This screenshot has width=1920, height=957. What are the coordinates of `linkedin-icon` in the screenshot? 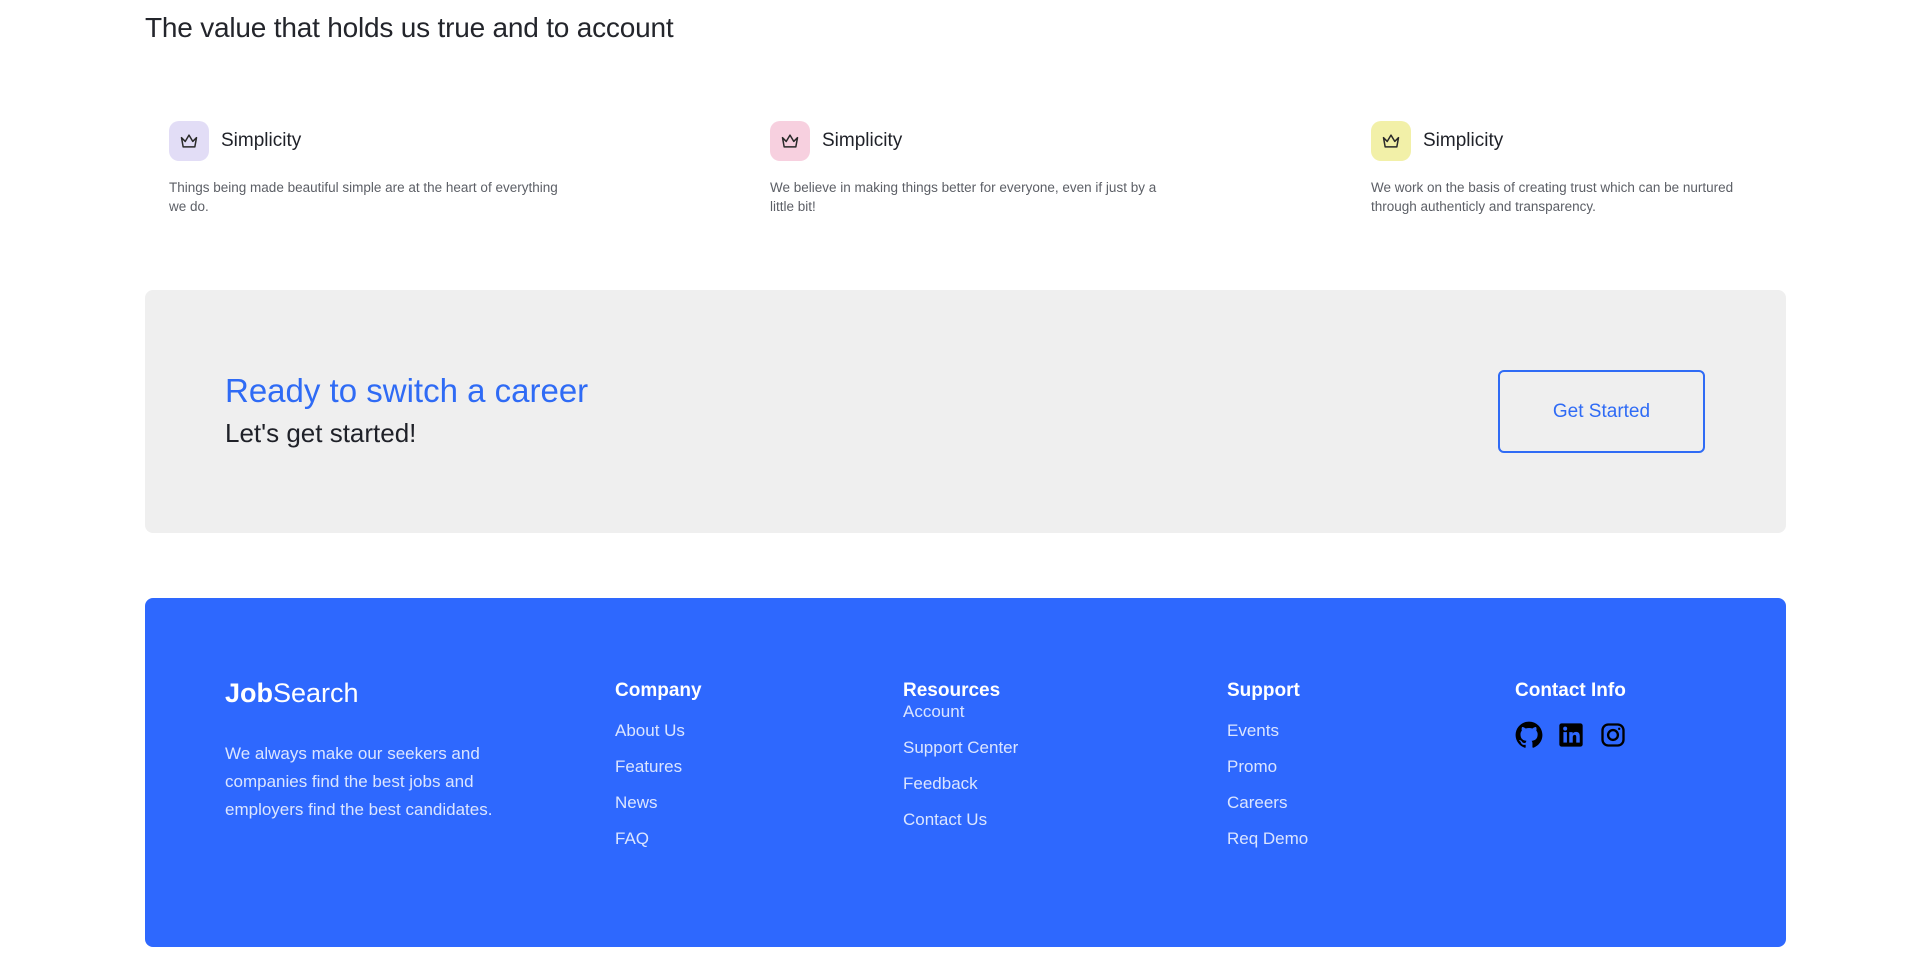 It's located at (1571, 735).